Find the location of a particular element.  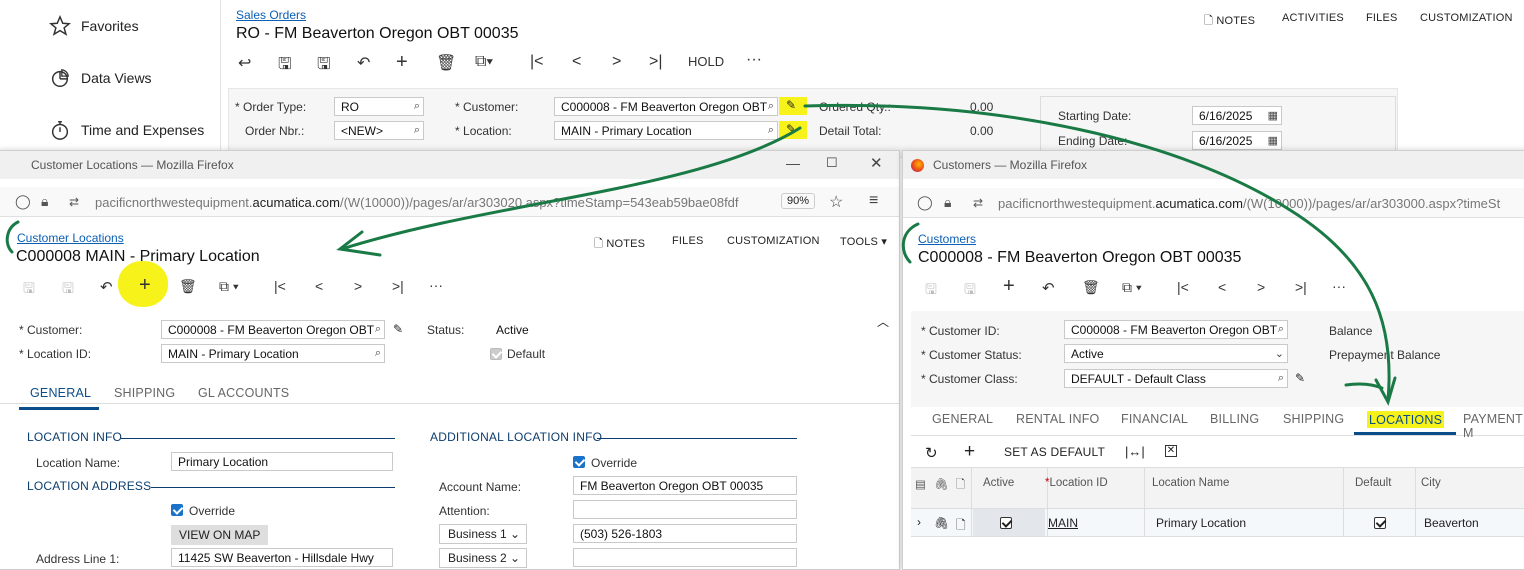

phone1-field: (503) 526-1803 is located at coordinates (685, 533).